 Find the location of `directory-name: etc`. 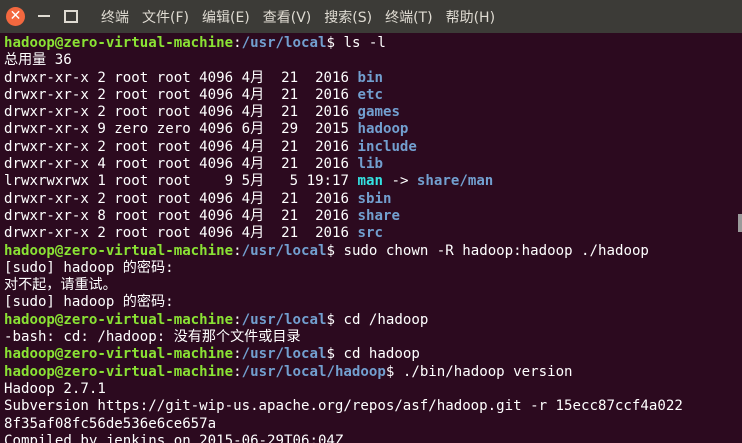

directory-name: etc is located at coordinates (370, 94).